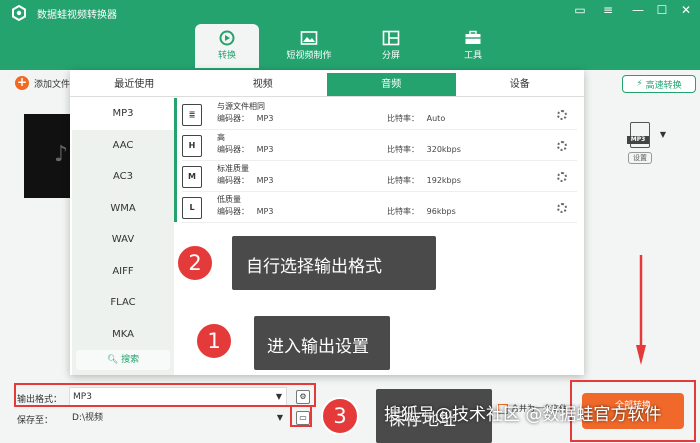 This screenshot has width=700, height=443. What do you see at coordinates (472, 56) in the screenshot?
I see `tab-tools-label: 工具` at bounding box center [472, 56].